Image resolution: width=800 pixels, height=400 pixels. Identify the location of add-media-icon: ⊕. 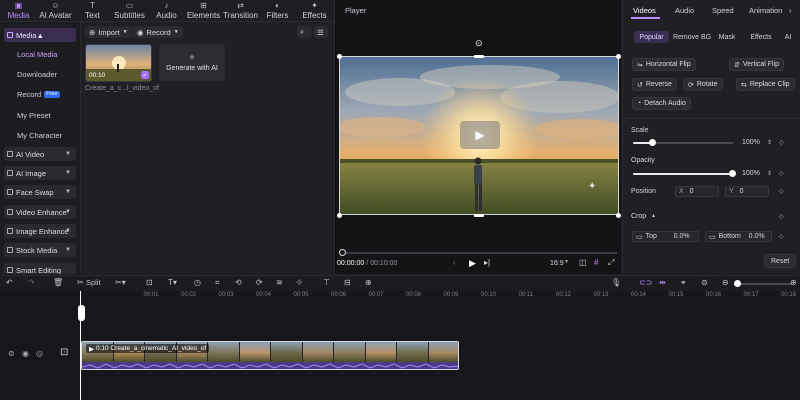
(368, 282).